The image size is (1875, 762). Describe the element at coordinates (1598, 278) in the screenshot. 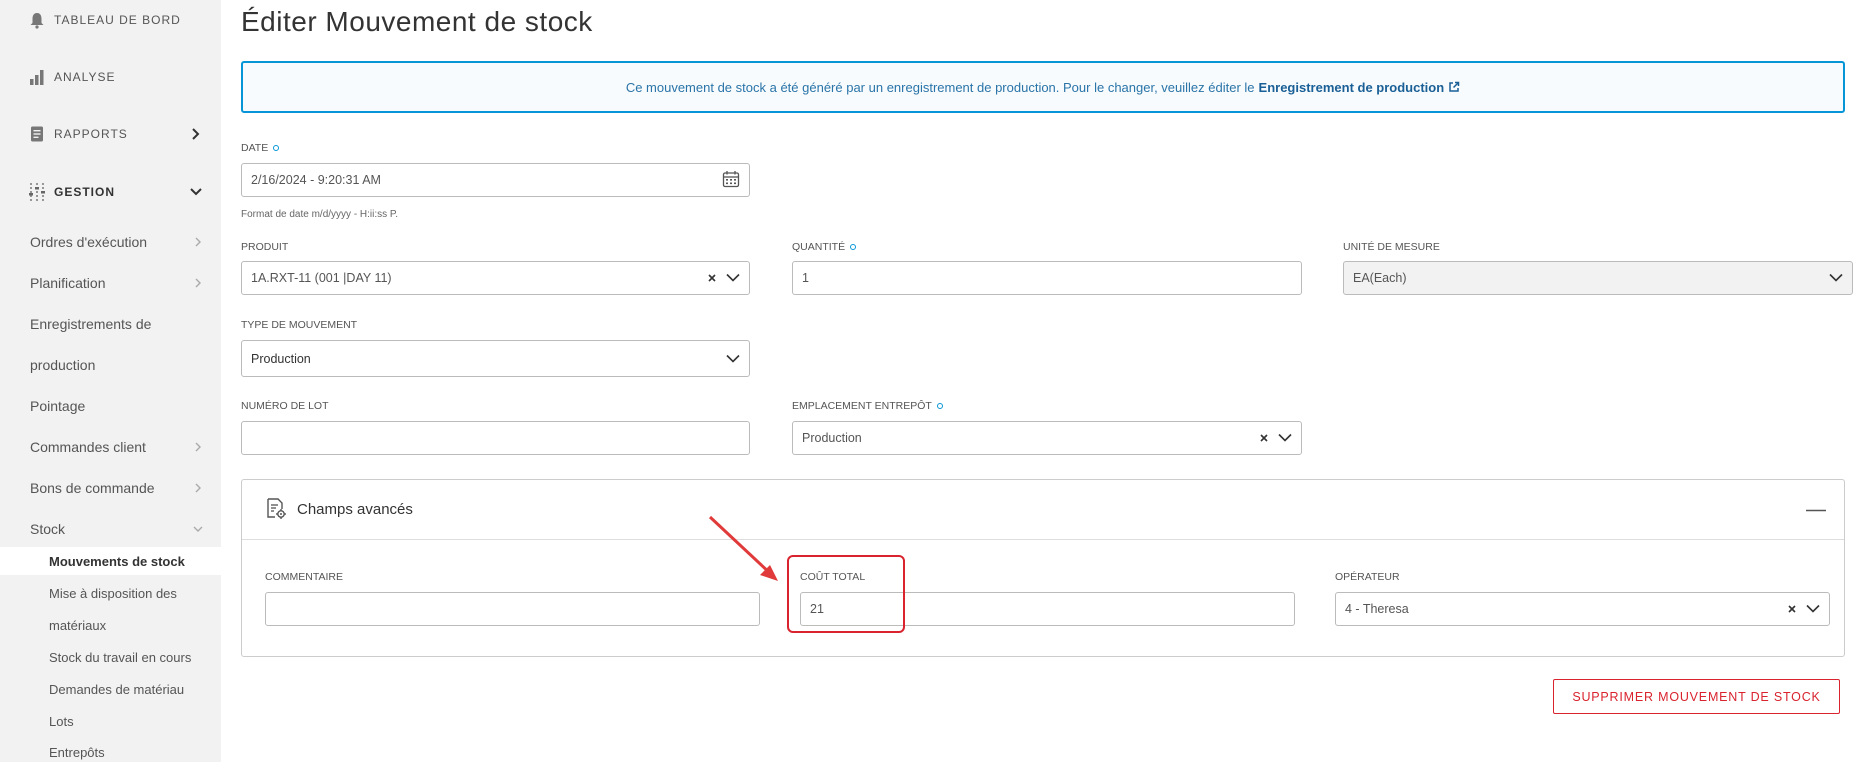

I see `unit-select: EA(Each)` at that location.